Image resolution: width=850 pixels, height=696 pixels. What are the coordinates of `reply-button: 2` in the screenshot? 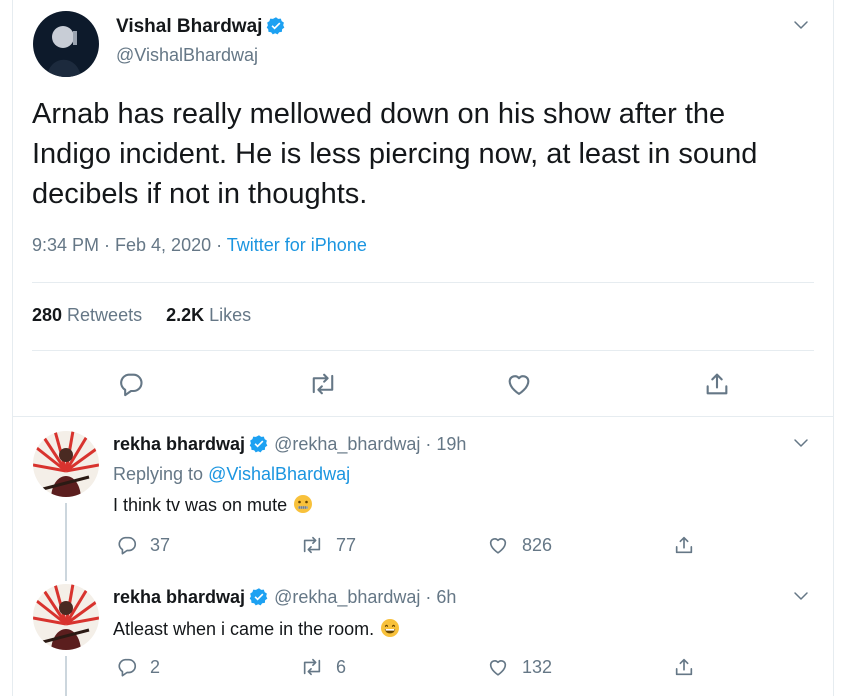 It's located at (138, 667).